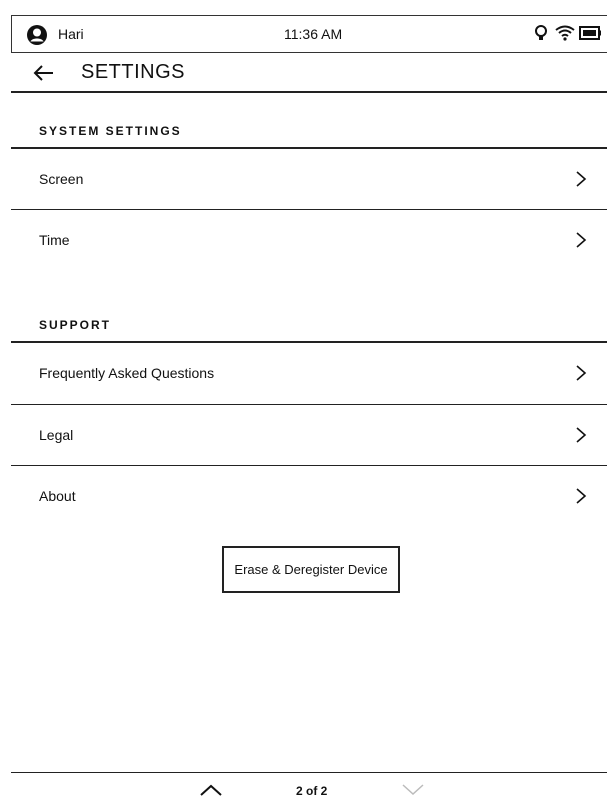 The width and height of the screenshot is (607, 802). What do you see at coordinates (413, 790) in the screenshot?
I see `chevron-down-icon` at bounding box center [413, 790].